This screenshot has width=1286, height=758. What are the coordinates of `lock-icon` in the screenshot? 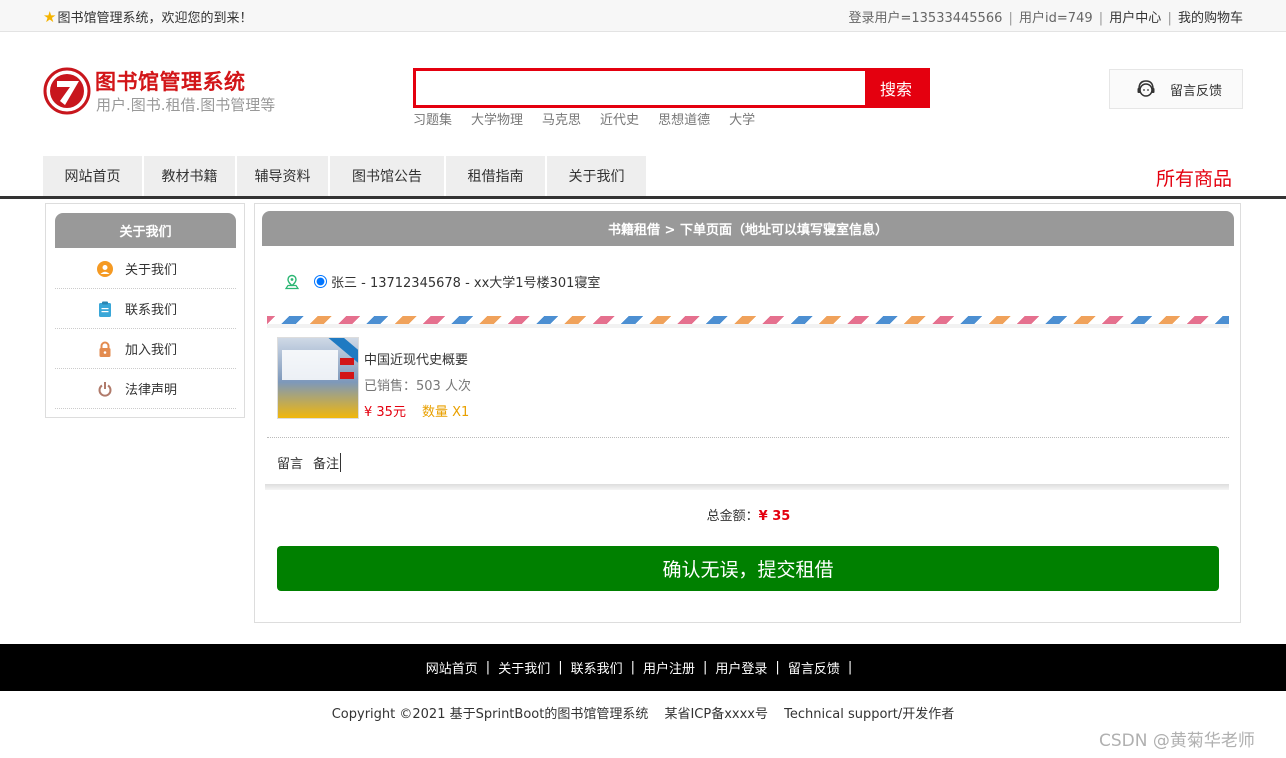 It's located at (105, 349).